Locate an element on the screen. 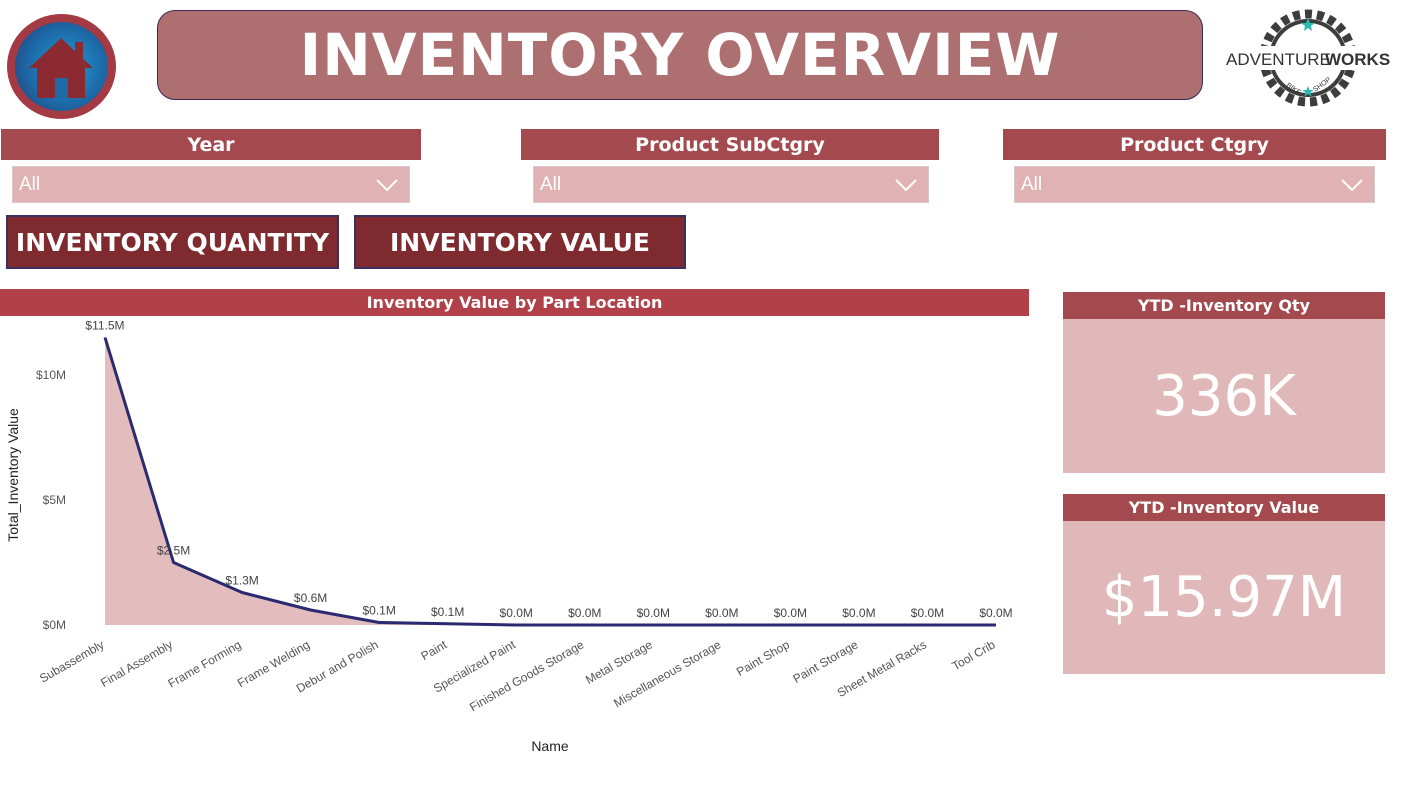 This screenshot has height=790, width=1402. kpi-card-qty: YTD -Inventory Qty 336K is located at coordinates (1224, 382).